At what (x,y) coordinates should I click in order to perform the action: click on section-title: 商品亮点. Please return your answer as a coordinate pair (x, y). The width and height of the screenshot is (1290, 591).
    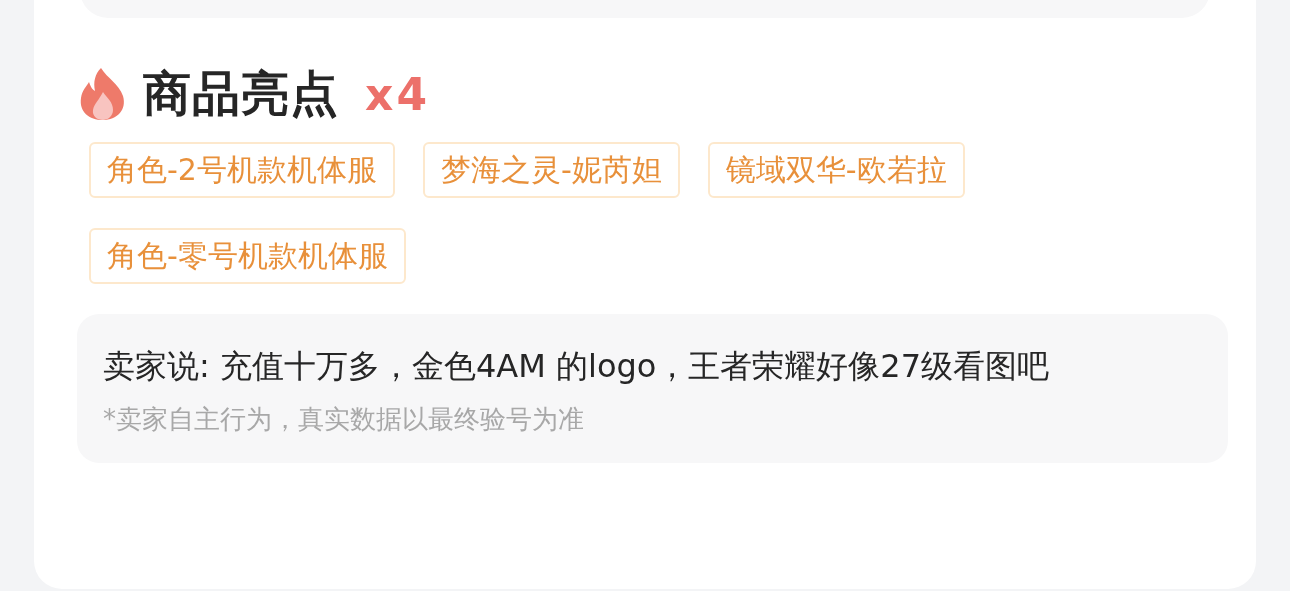
    Looking at the image, I should click on (241, 93).